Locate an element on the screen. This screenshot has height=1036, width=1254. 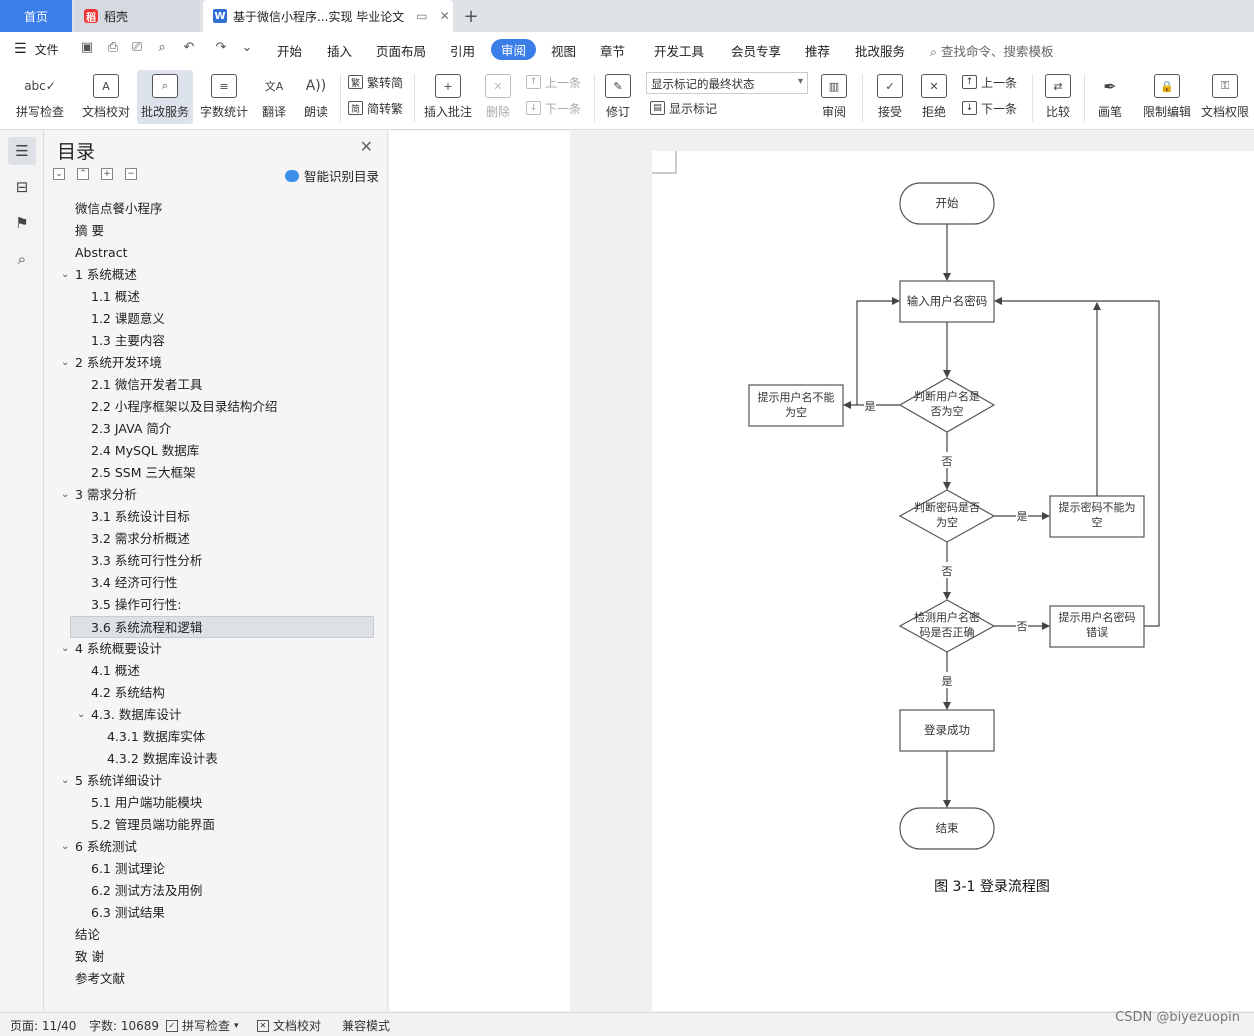
toc-entry: 3.3 系统可行性分析 is located at coordinates (146, 561).